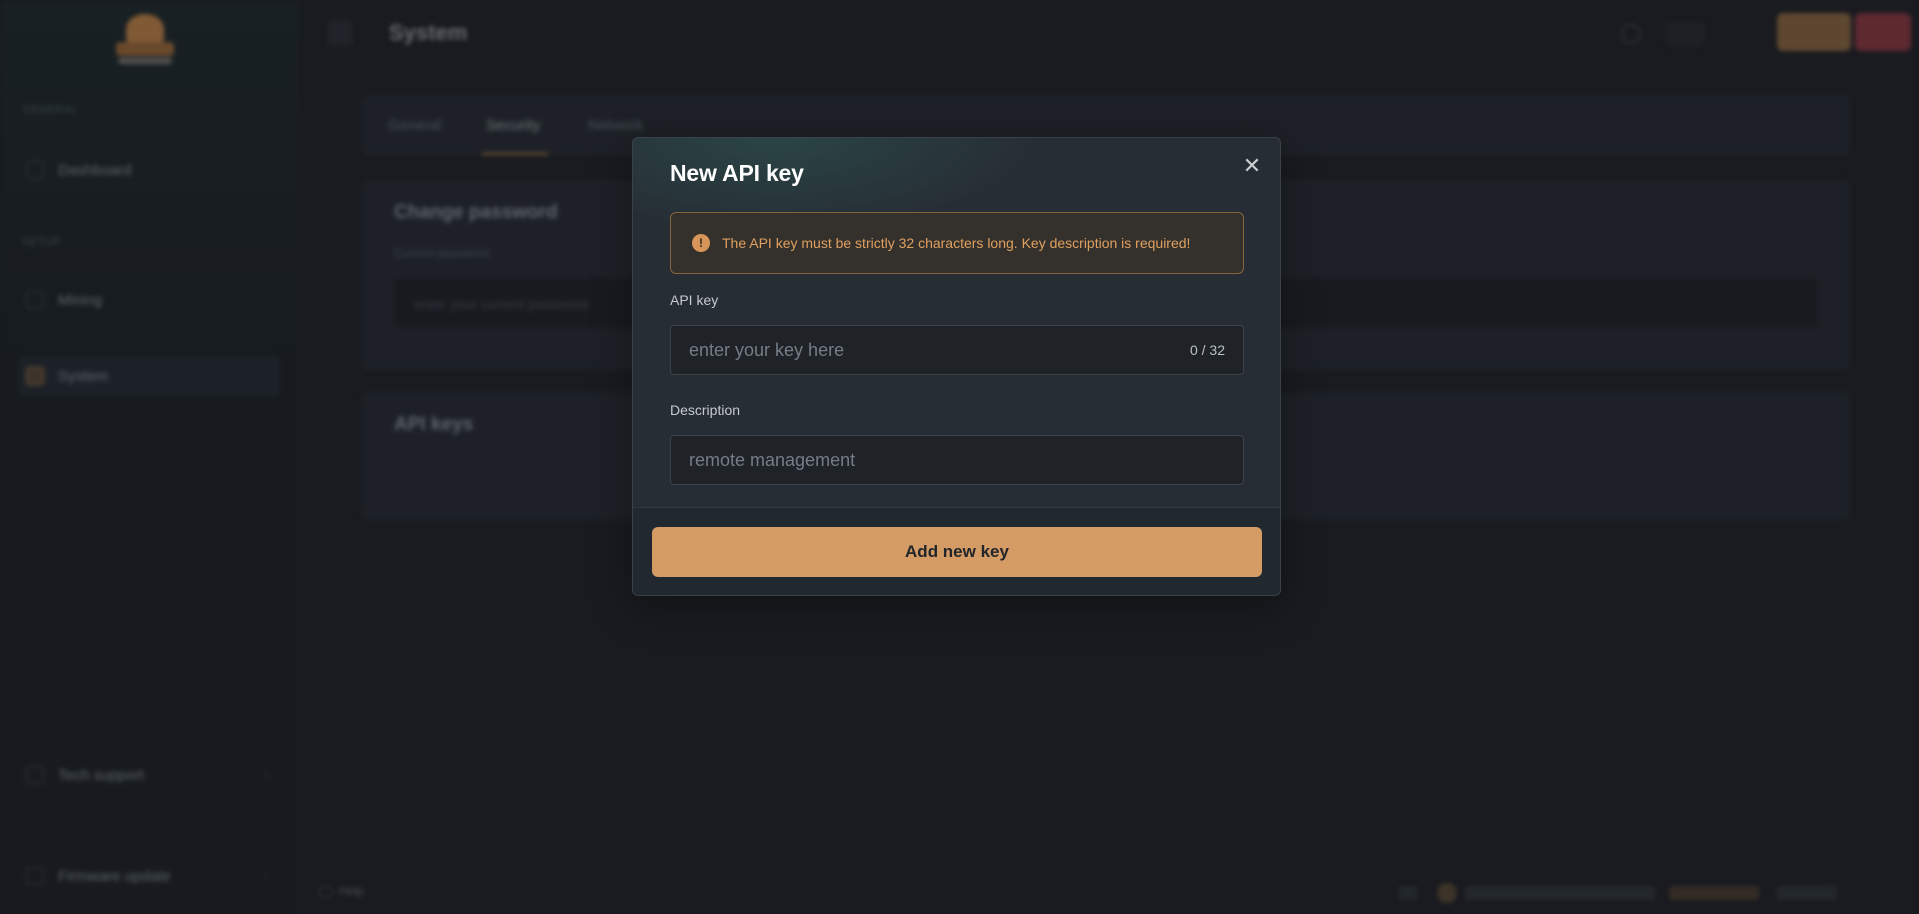 The image size is (1919, 914). I want to click on description-label: Description, so click(705, 410).